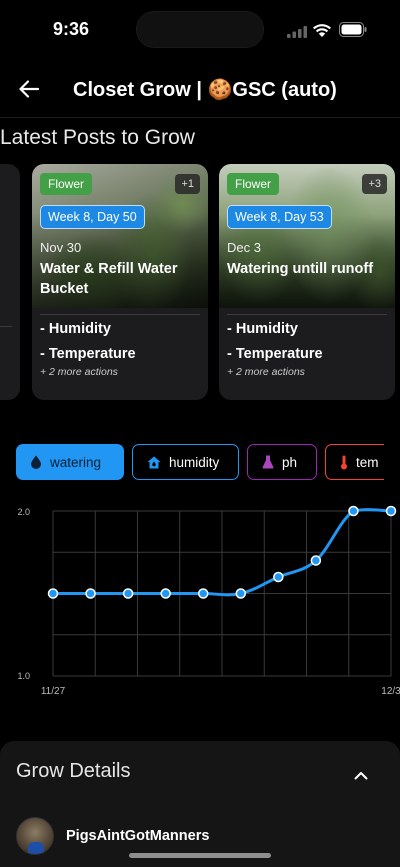  I want to click on thermometer-icon, so click(344, 462).